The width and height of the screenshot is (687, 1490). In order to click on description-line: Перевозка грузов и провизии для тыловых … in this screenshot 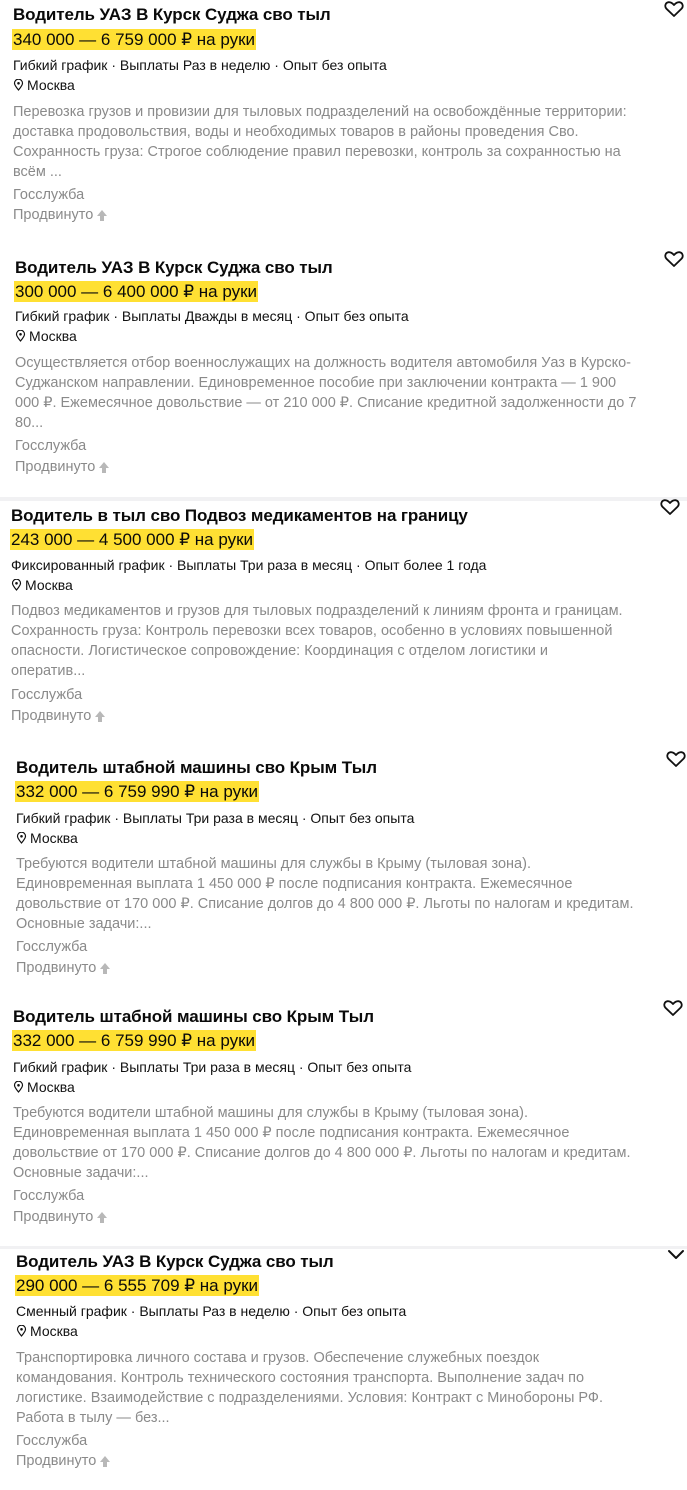, I will do `click(320, 112)`.